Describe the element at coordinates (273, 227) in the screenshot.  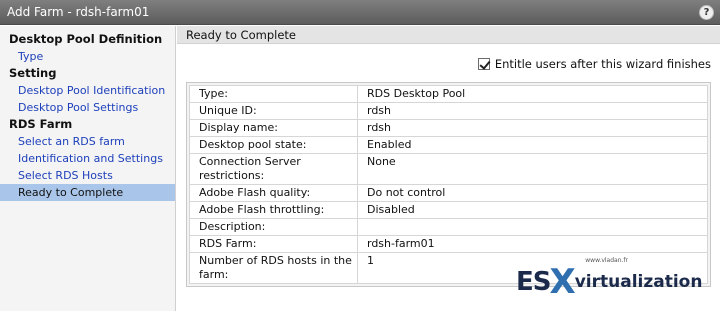
I see `summary-key: Description:` at that location.